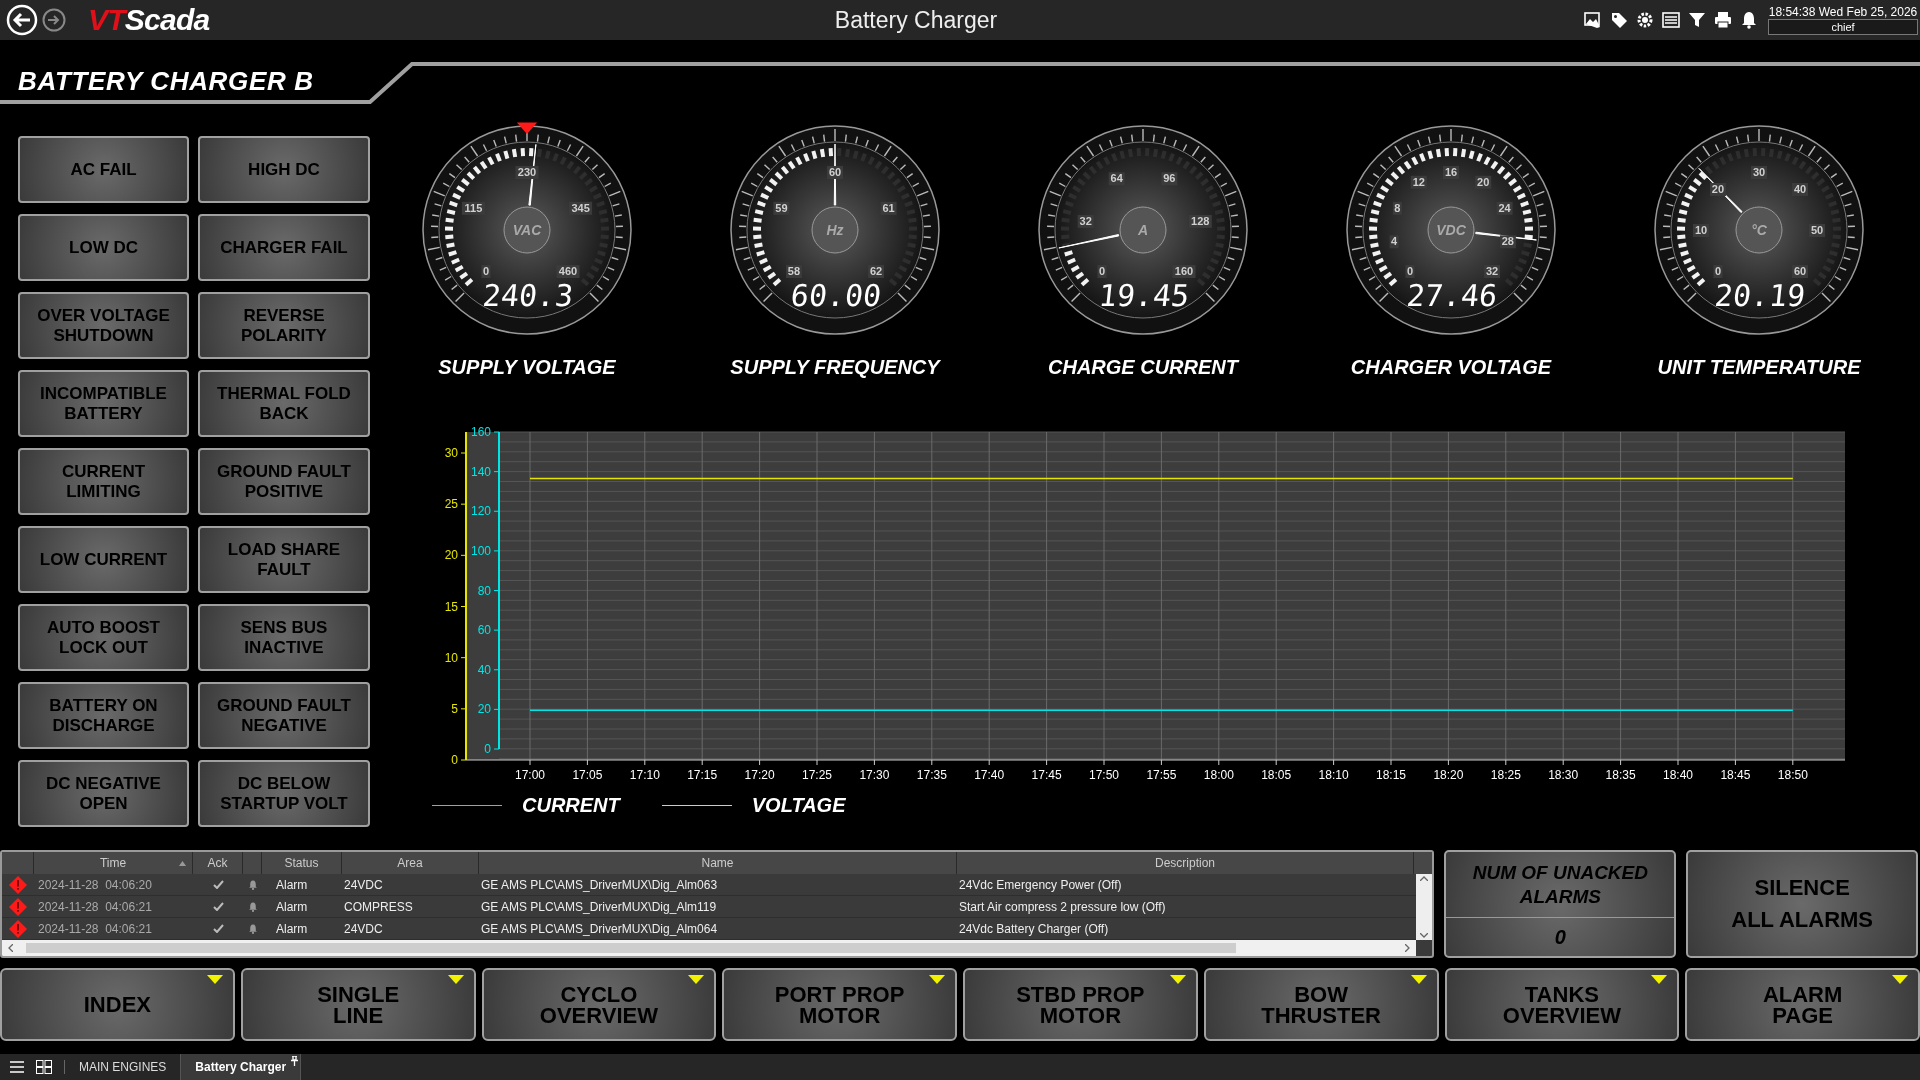 The image size is (1920, 1080). Describe the element at coordinates (1620, 775) in the screenshot. I see `axis-tick-label: 18:35` at that location.